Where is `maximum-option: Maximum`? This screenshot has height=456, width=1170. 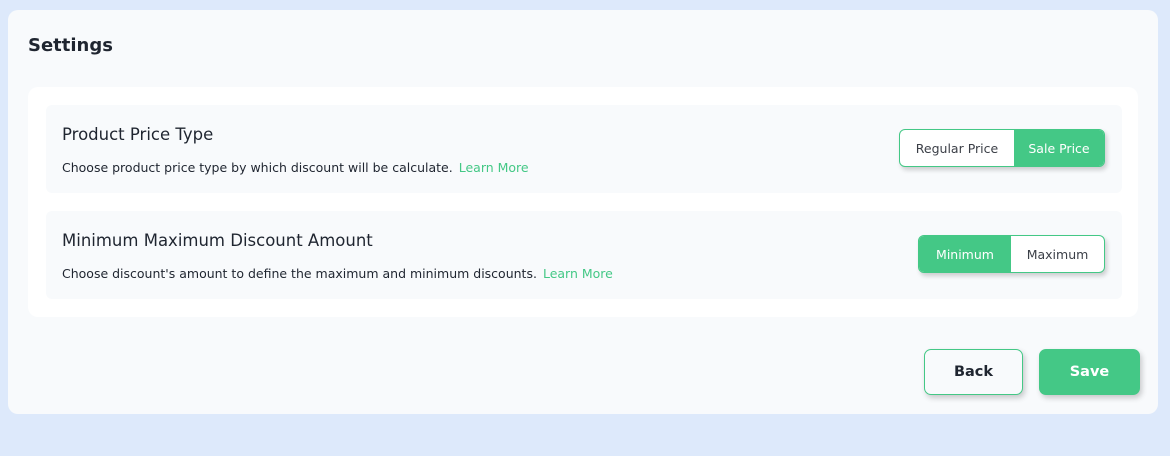 maximum-option: Maximum is located at coordinates (1057, 254).